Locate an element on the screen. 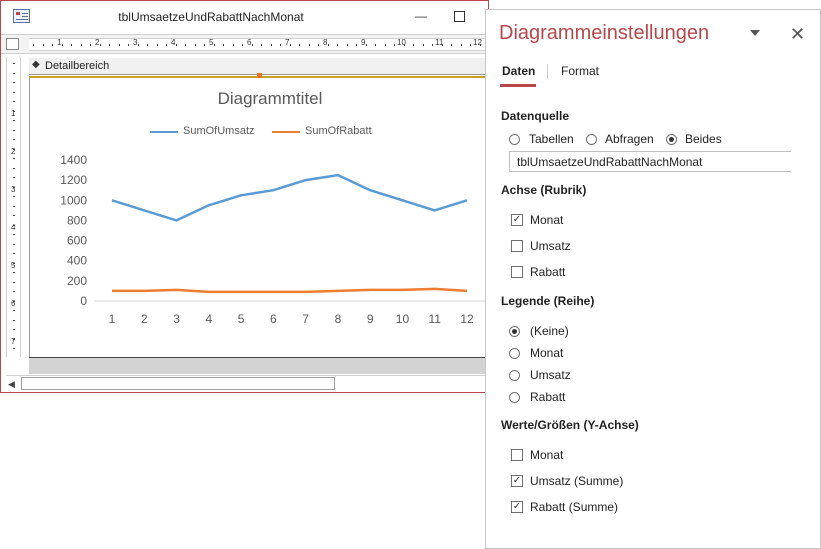  y-tick-label: 400 is located at coordinates (77, 261).